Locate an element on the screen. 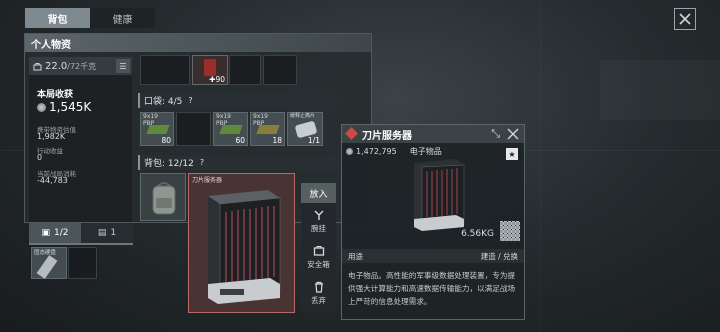 Image resolution: width=720 pixels, height=332 pixels. income-title: 本局收获 is located at coordinates (55, 95).